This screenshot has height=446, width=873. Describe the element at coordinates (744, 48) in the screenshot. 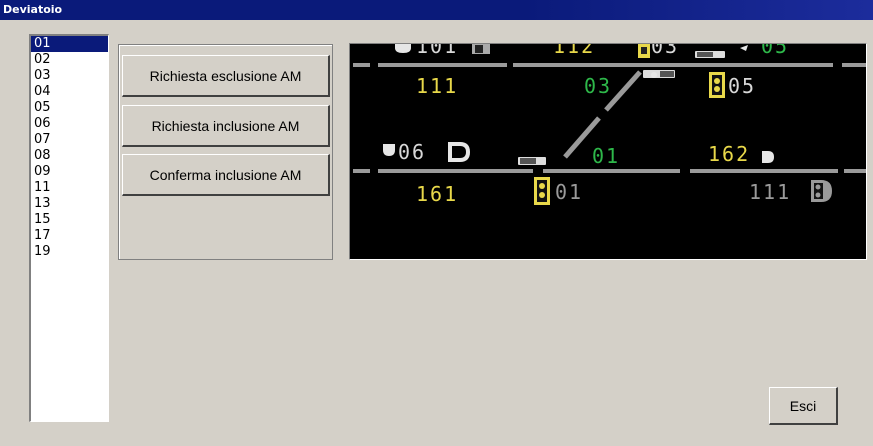

I see `arrow-icon` at that location.